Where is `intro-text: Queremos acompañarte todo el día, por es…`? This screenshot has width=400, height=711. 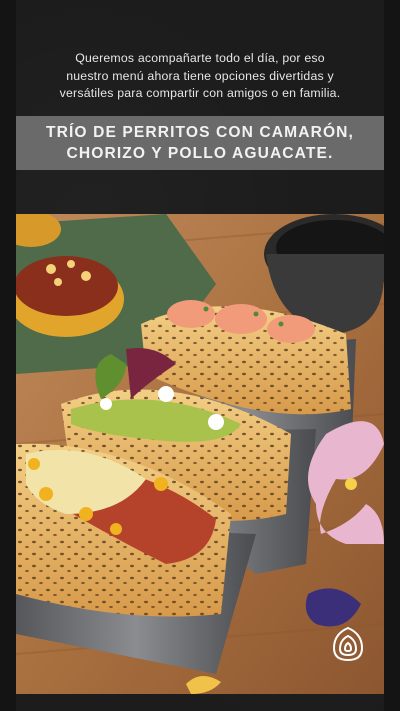 intro-text: Queremos acompañarte todo el día, por es… is located at coordinates (200, 76).